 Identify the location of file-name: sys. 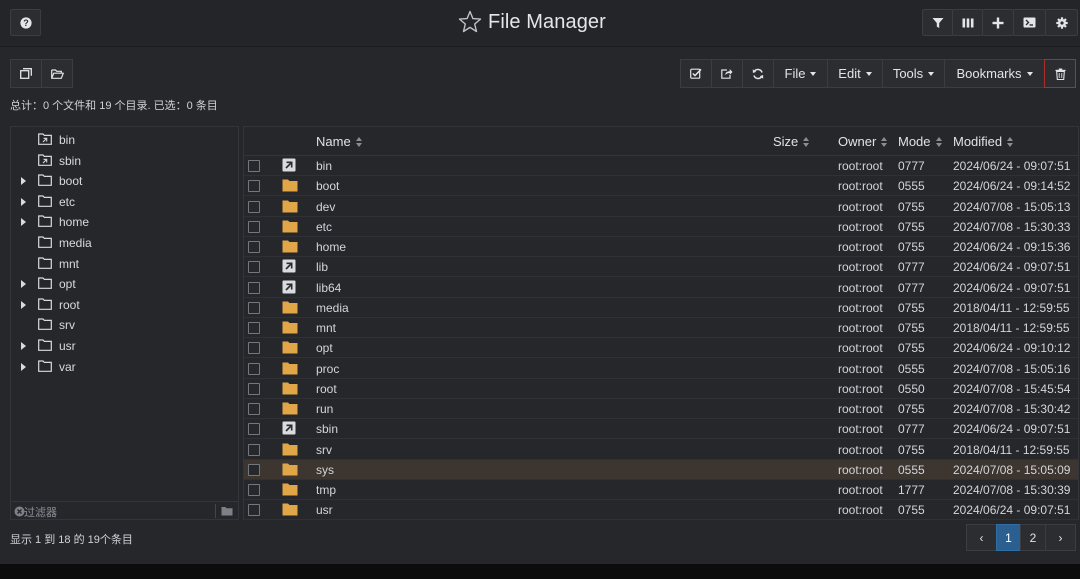
(325, 470).